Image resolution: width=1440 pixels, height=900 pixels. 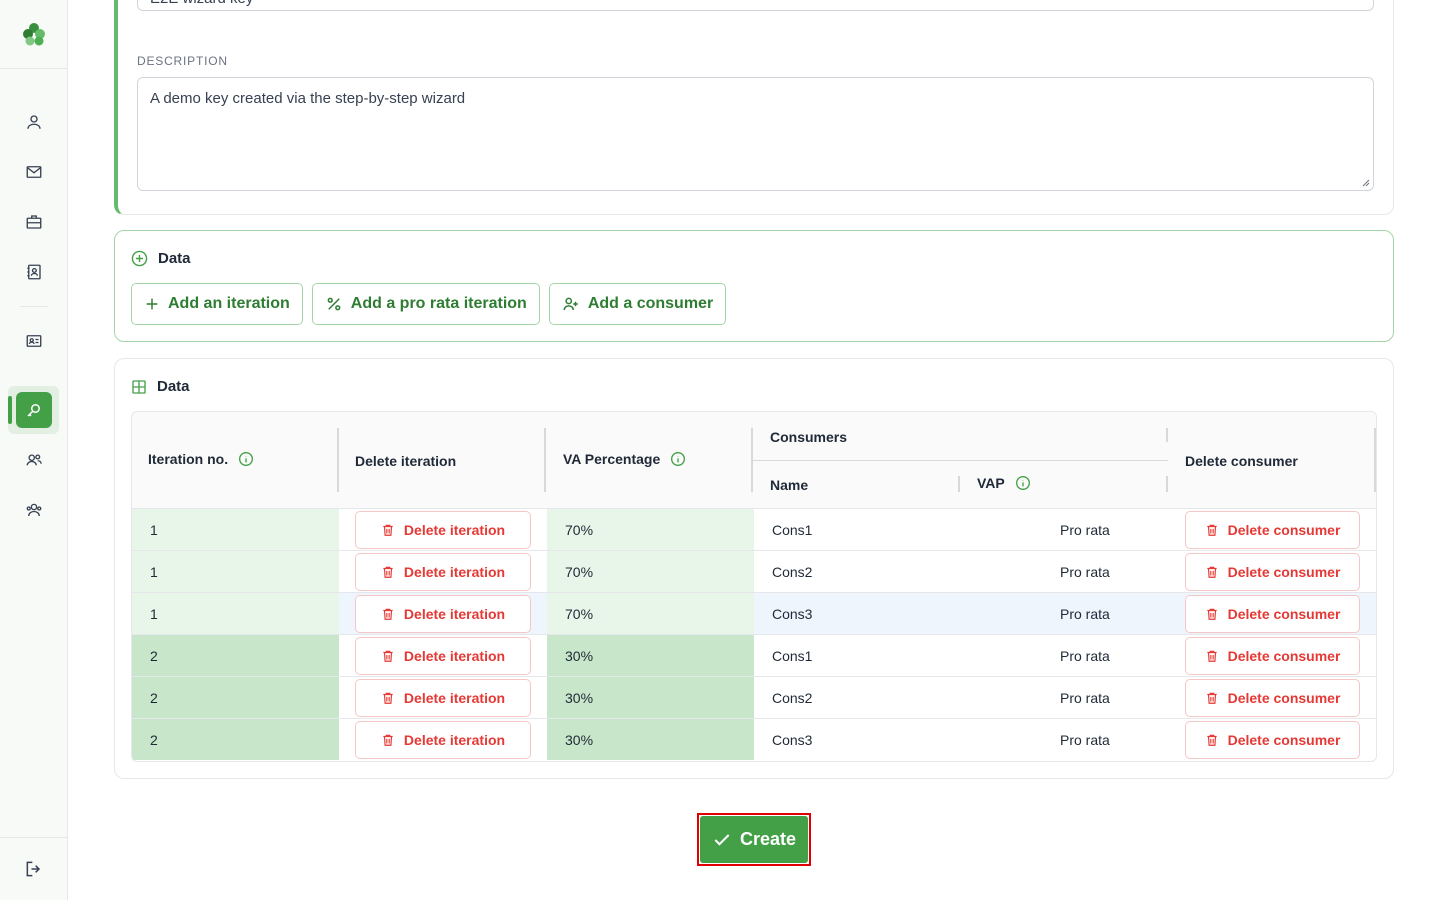 What do you see at coordinates (34, 341) in the screenshot?
I see `sidebar-item-id-cards` at bounding box center [34, 341].